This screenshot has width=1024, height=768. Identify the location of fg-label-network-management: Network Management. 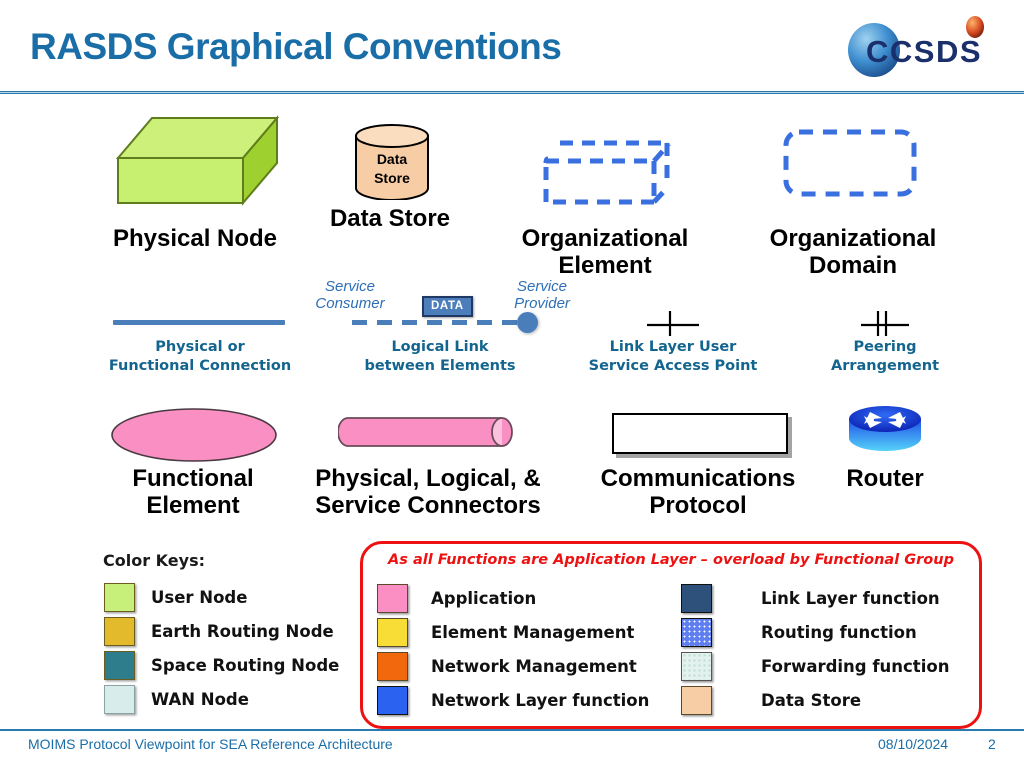
(534, 666).